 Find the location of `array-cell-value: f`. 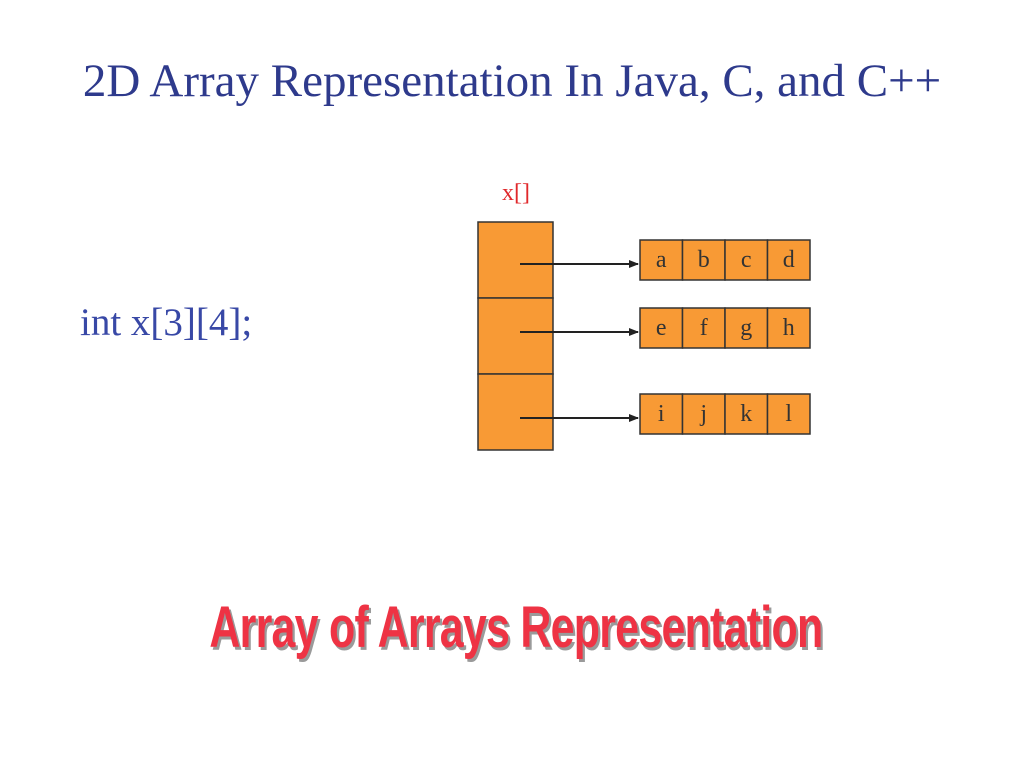

array-cell-value: f is located at coordinates (704, 328).